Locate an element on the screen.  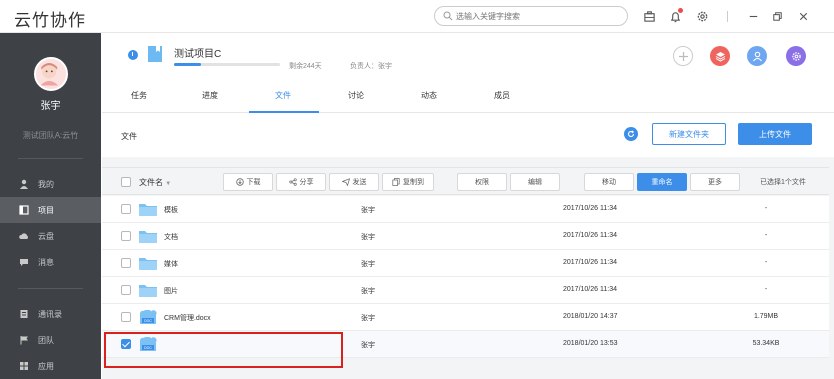
avatar is located at coordinates (51, 74).